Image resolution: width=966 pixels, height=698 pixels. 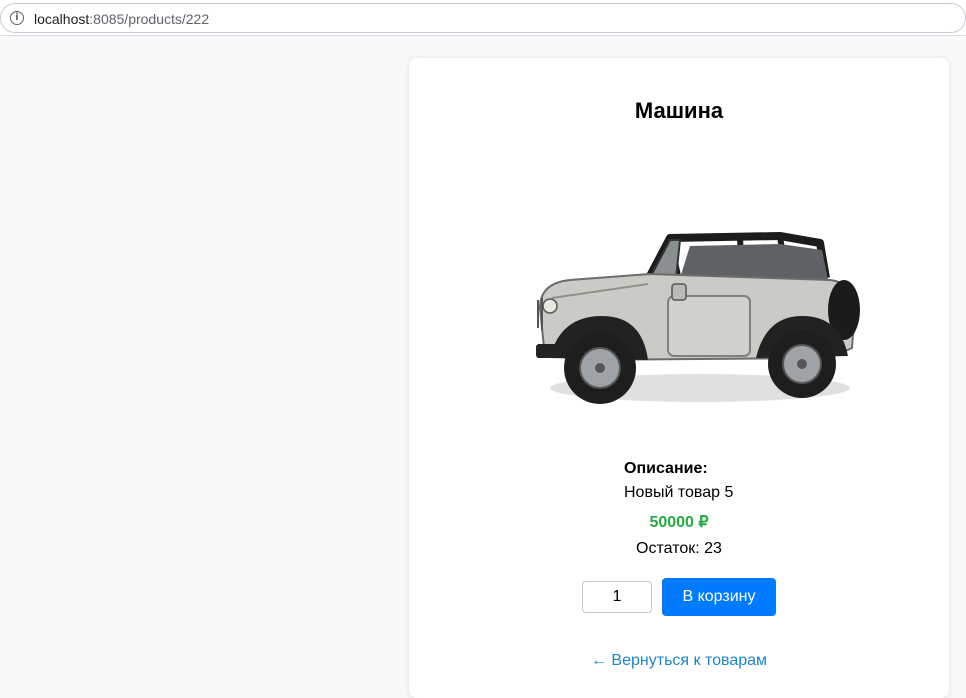 What do you see at coordinates (62, 19) in the screenshot?
I see `url-host: localhost` at bounding box center [62, 19].